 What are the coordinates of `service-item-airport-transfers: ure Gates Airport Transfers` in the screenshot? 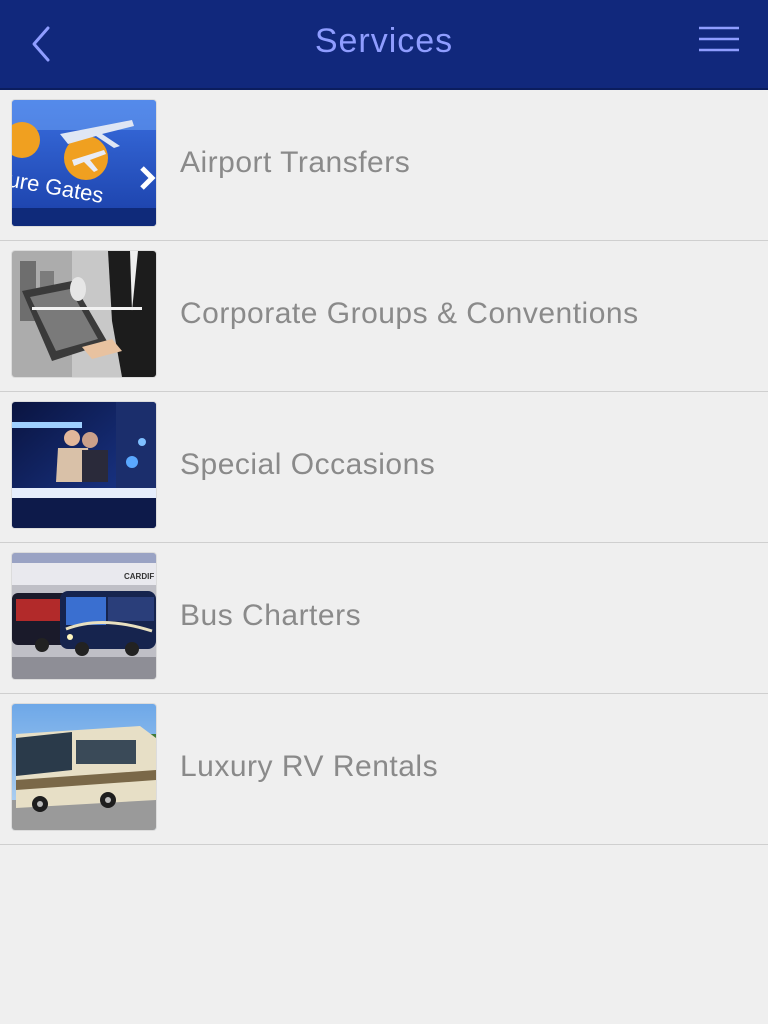 It's located at (384, 165).